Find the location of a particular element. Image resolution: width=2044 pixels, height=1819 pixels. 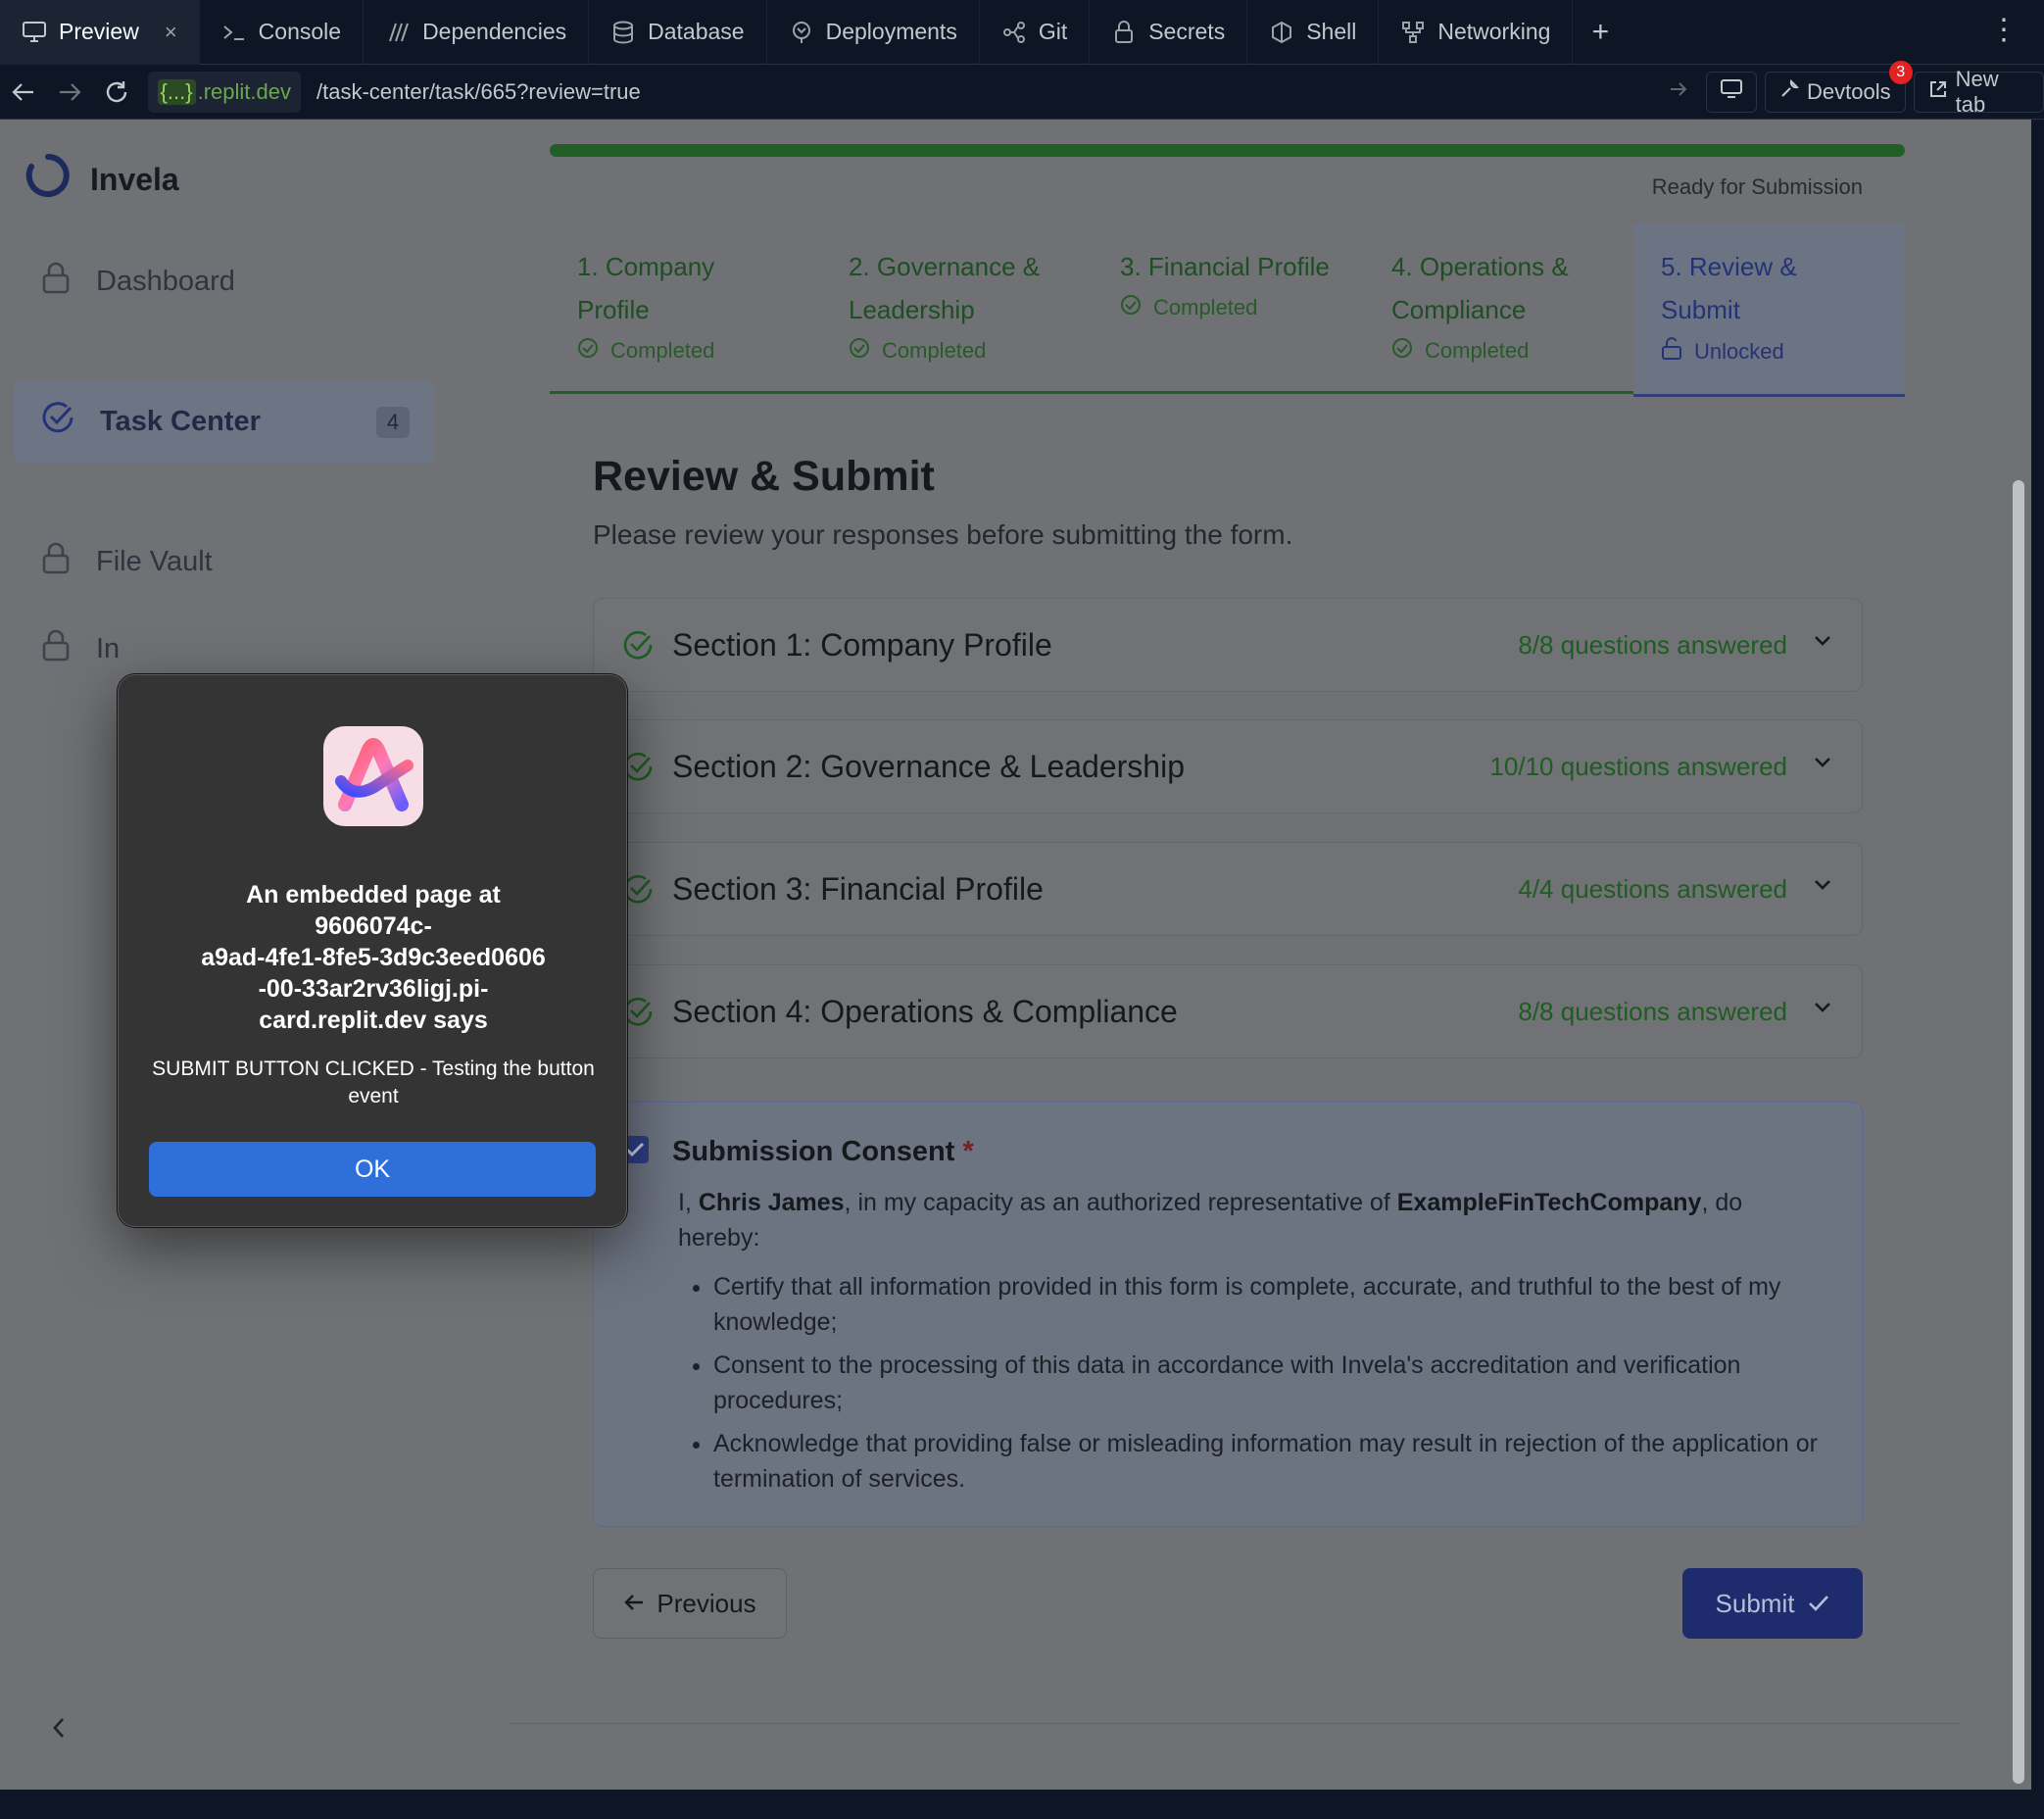

external-link-icon is located at coordinates (1938, 92).